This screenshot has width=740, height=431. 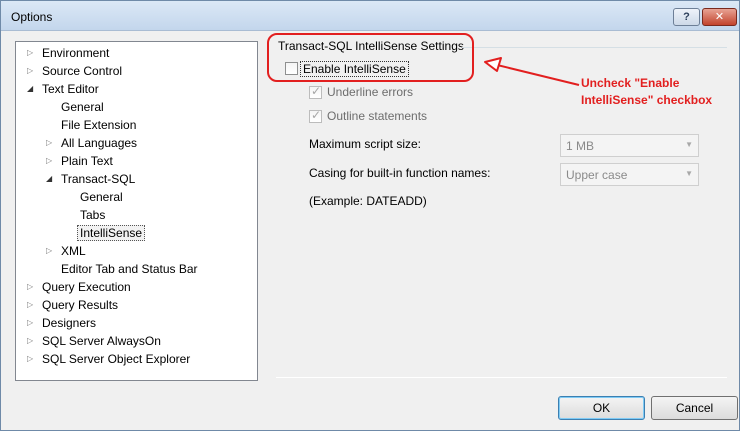 What do you see at coordinates (501, 377) in the screenshot?
I see `bottom-separator` at bounding box center [501, 377].